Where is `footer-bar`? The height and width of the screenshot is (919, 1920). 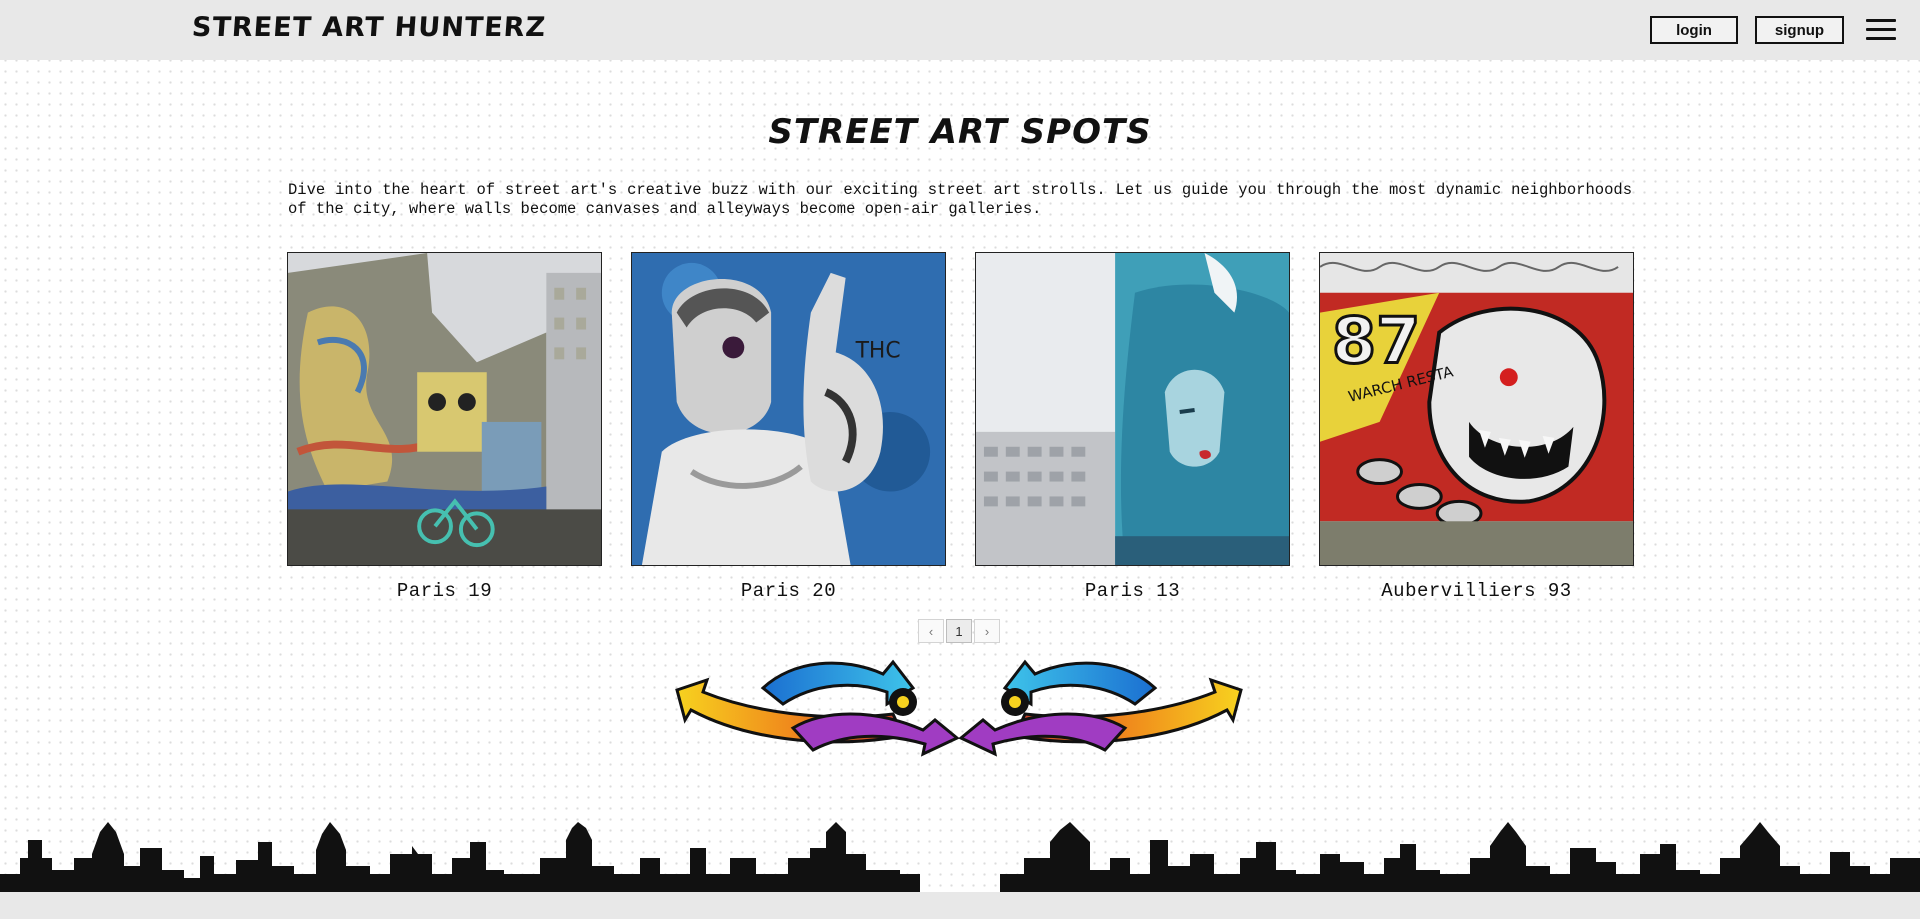 footer-bar is located at coordinates (960, 905).